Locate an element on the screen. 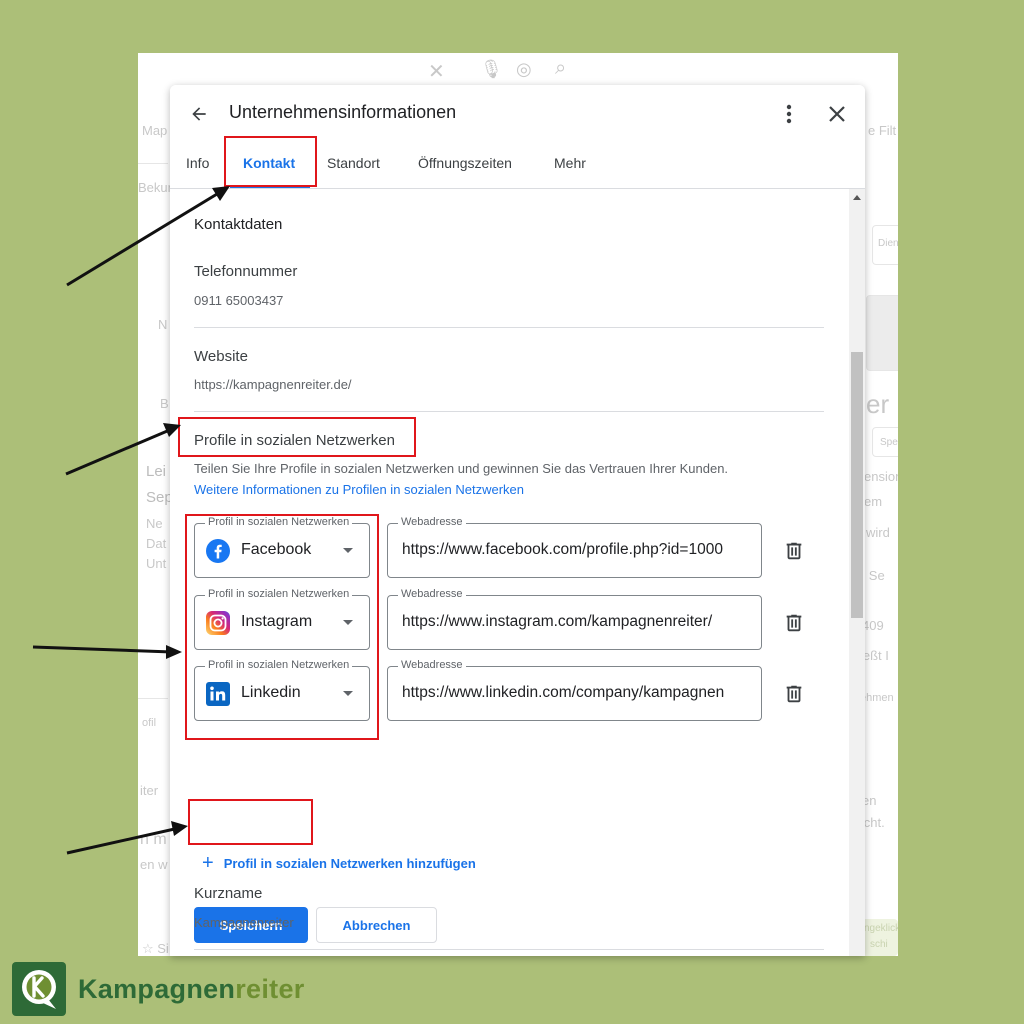  add-social-profile-label: Profil in sozialen Netzwerken hinzufügen is located at coordinates (349, 863).